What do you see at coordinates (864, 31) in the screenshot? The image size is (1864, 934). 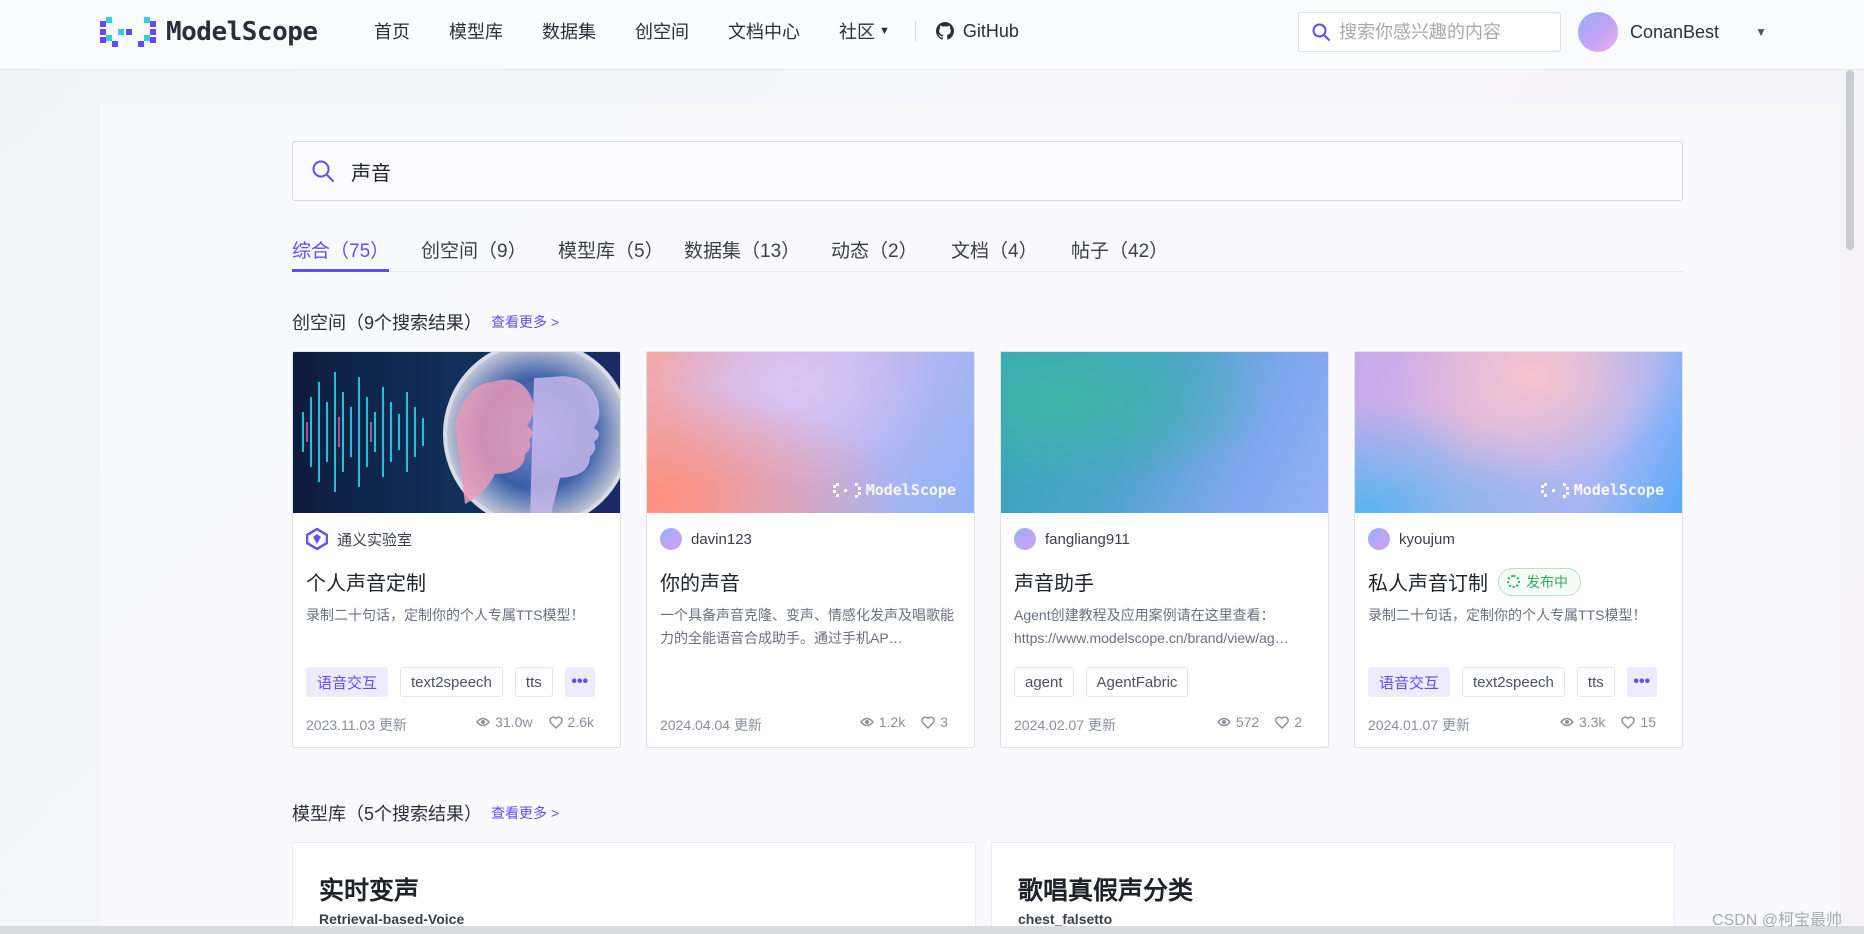 I see `nav-community: 社区 ▼` at bounding box center [864, 31].